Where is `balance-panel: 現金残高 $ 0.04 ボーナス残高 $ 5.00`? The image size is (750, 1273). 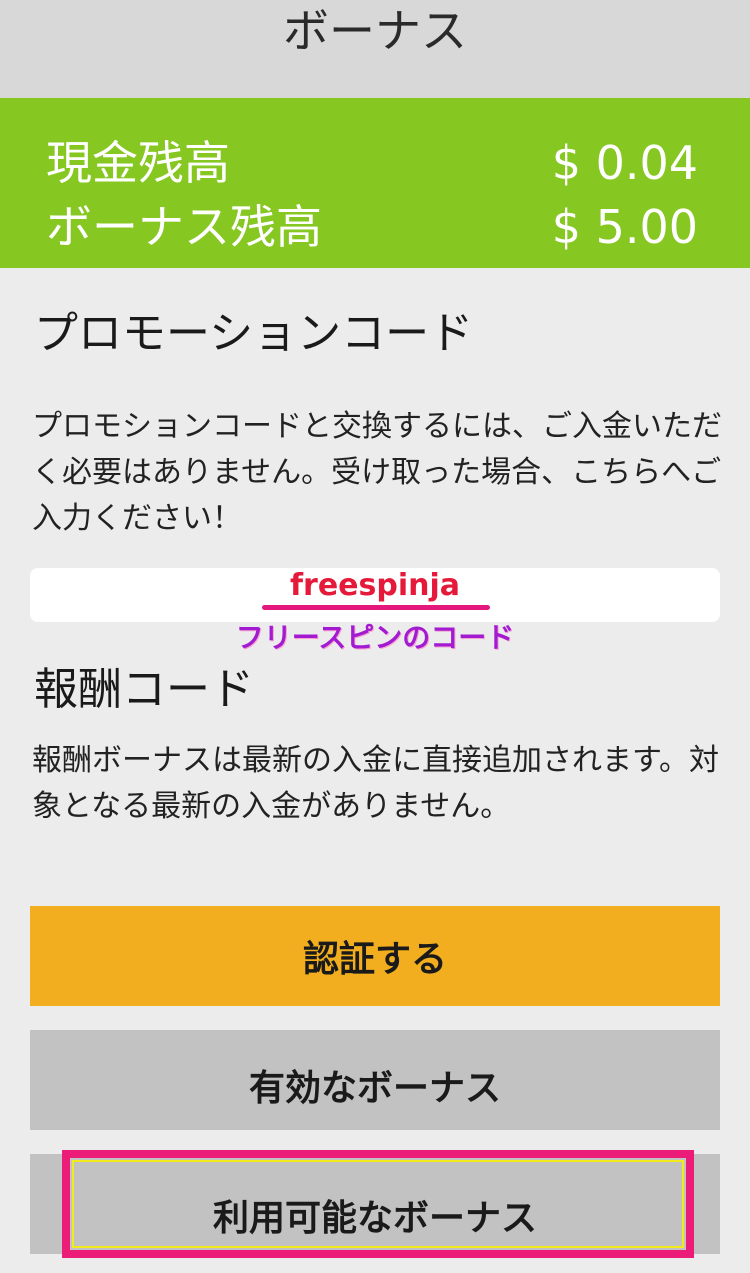 balance-panel: 現金残高 $ 0.04 ボーナス残高 $ 5.00 is located at coordinates (375, 183).